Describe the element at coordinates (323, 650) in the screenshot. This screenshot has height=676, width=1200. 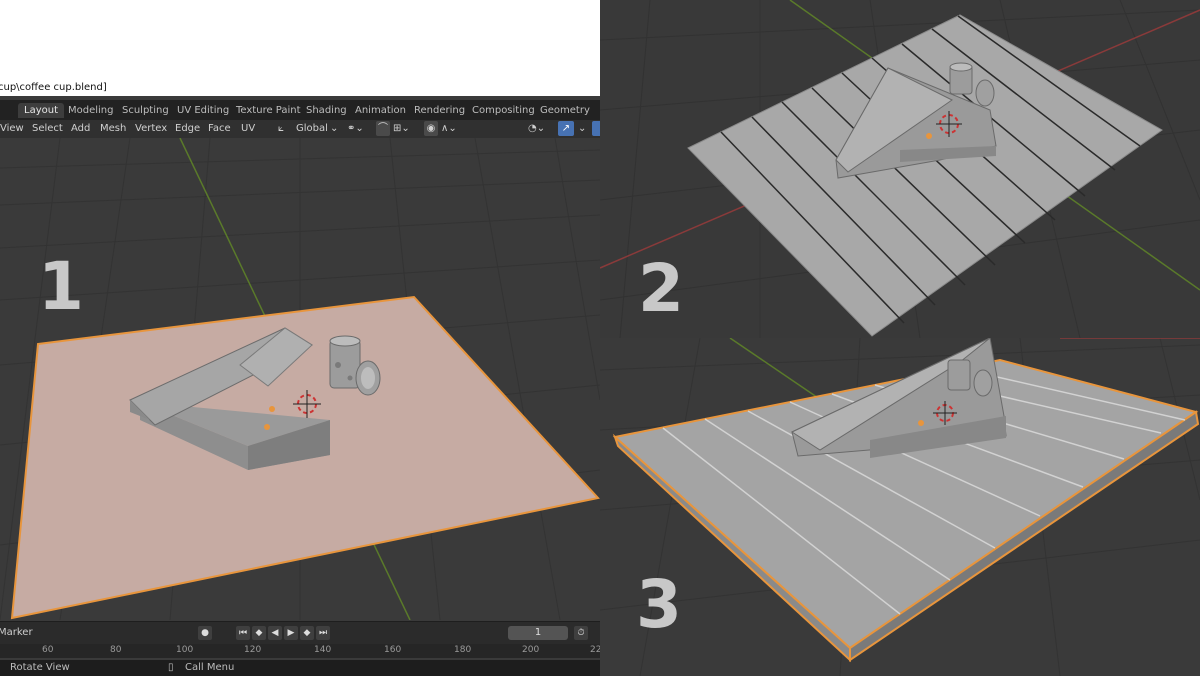
I see `ruler-tick: 140` at that location.